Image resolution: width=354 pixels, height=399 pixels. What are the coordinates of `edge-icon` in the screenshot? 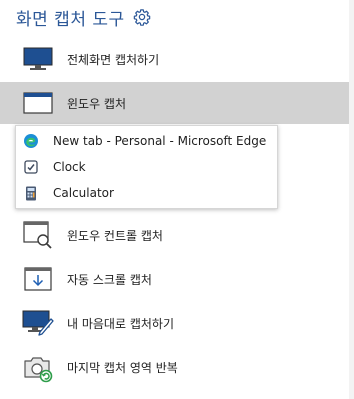 It's located at (31, 141).